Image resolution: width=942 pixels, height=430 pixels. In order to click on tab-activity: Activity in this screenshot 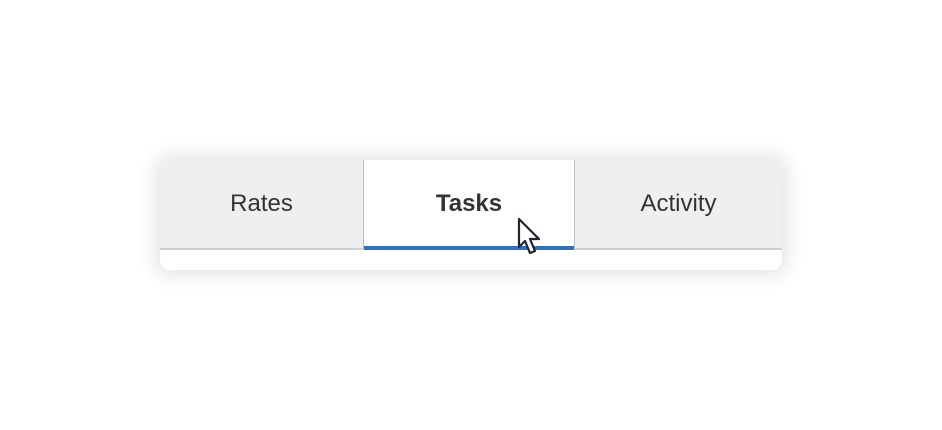, I will do `click(678, 204)`.